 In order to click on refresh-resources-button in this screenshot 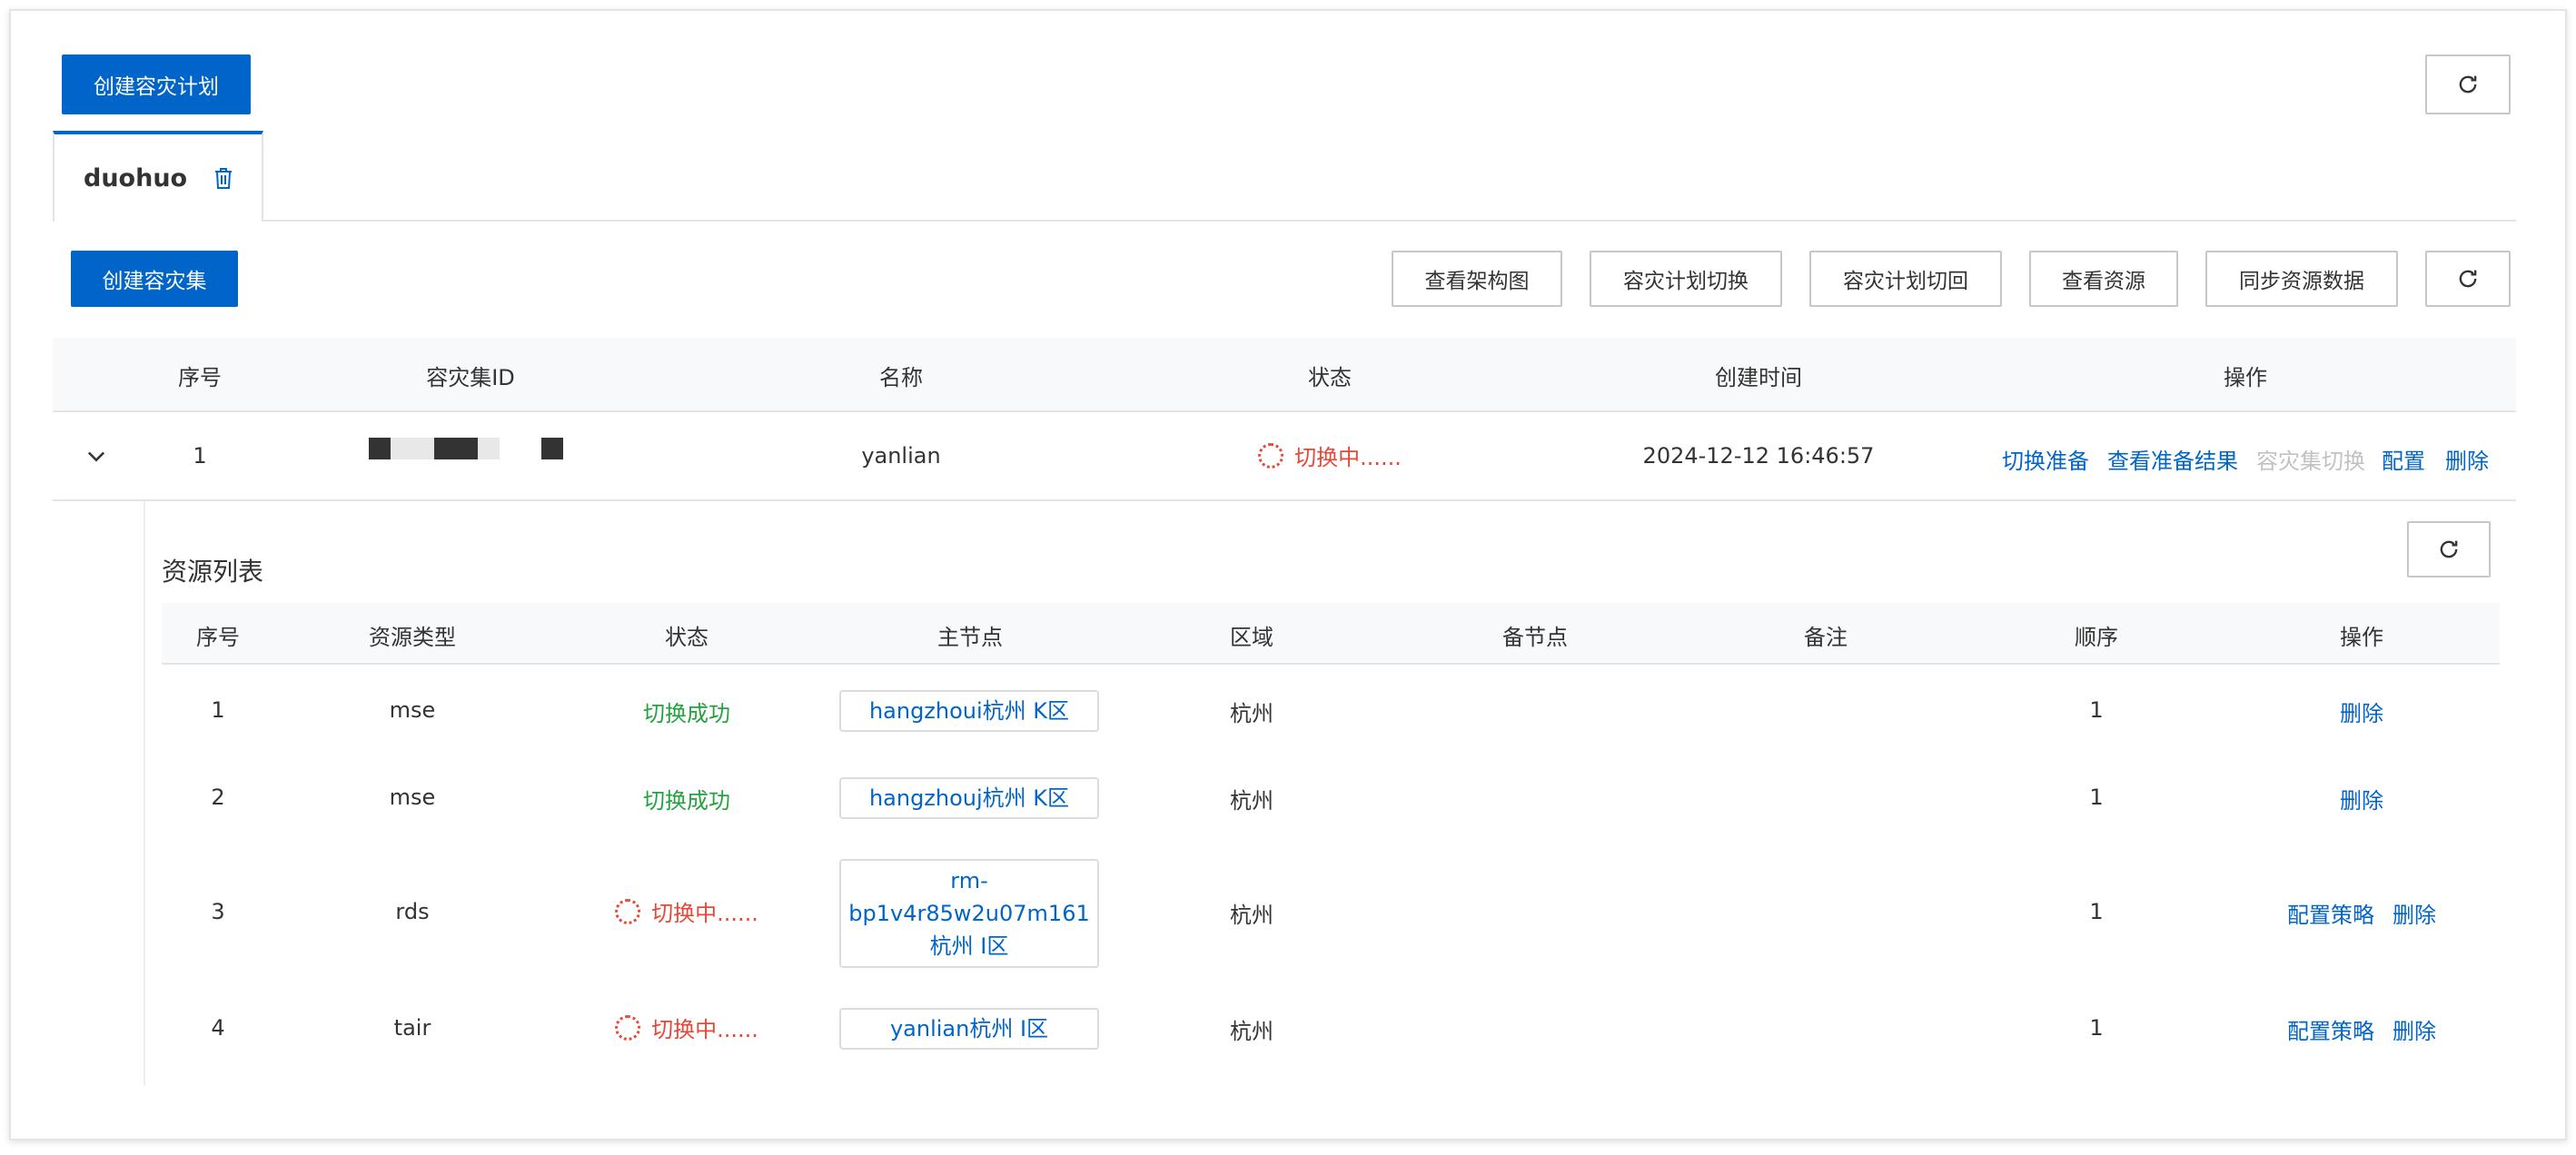, I will do `click(2449, 549)`.